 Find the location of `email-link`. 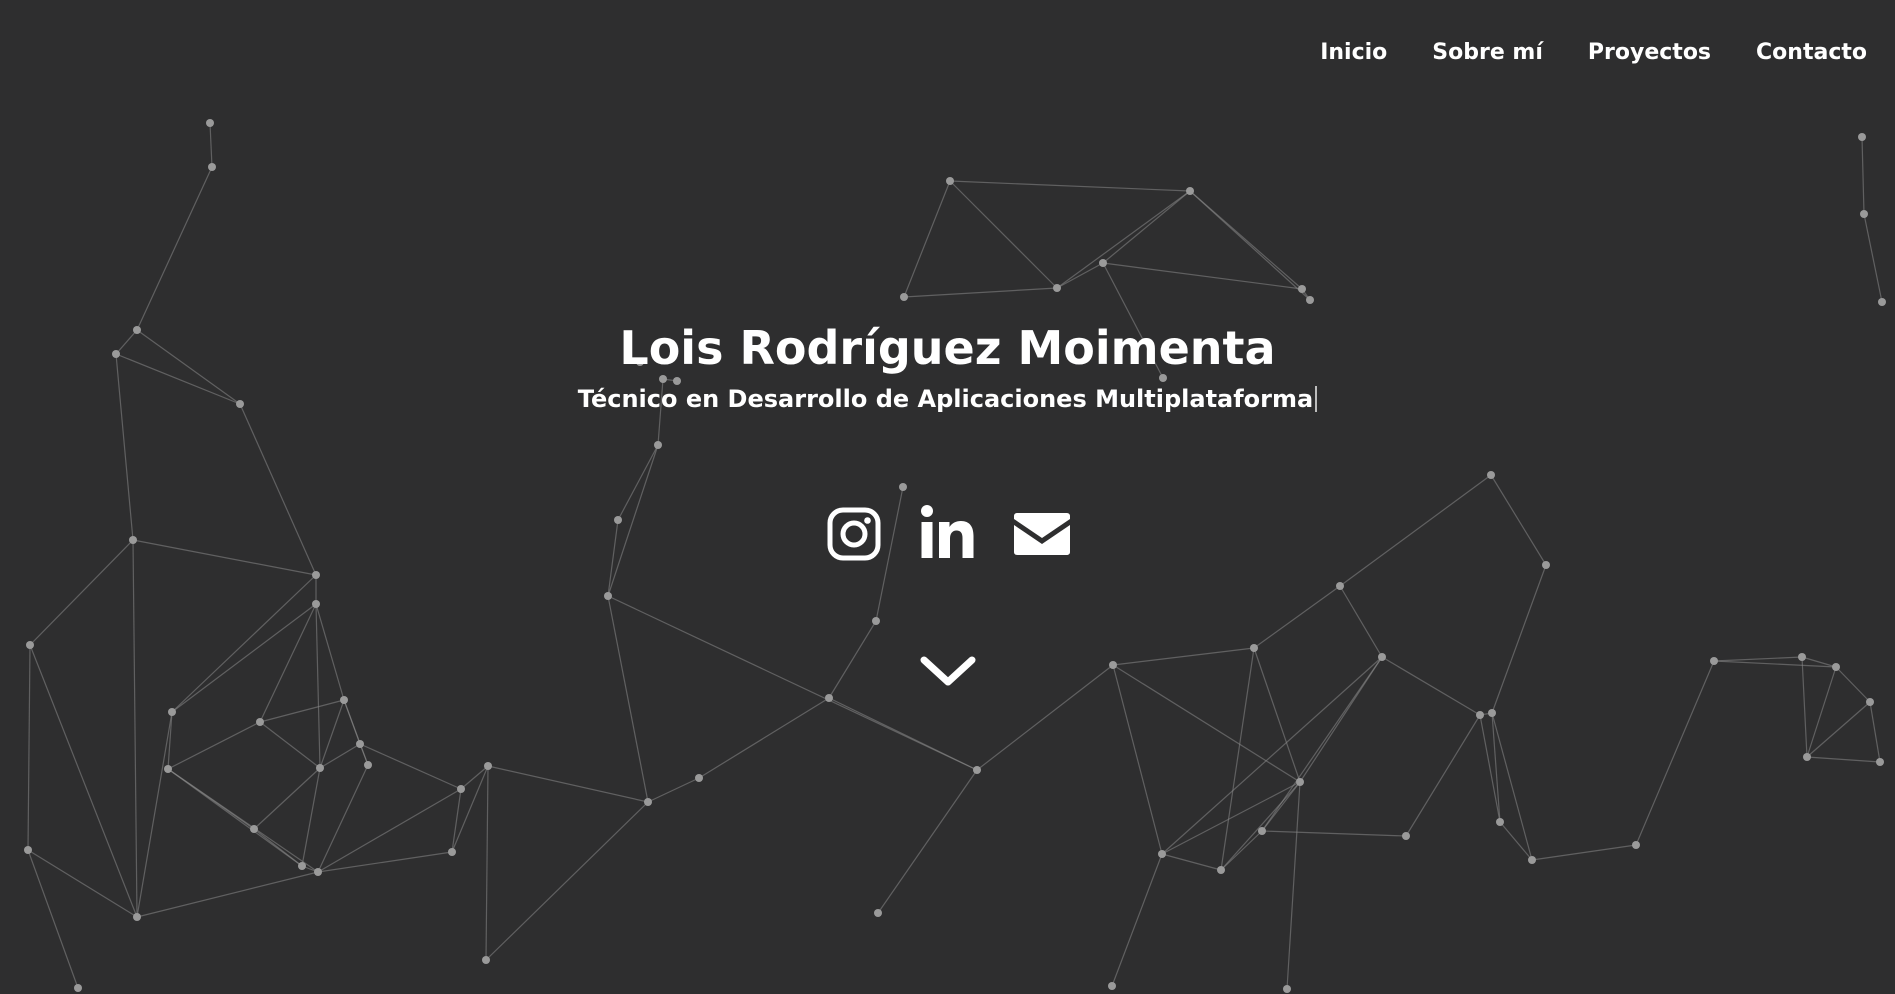

email-link is located at coordinates (1042, 534).